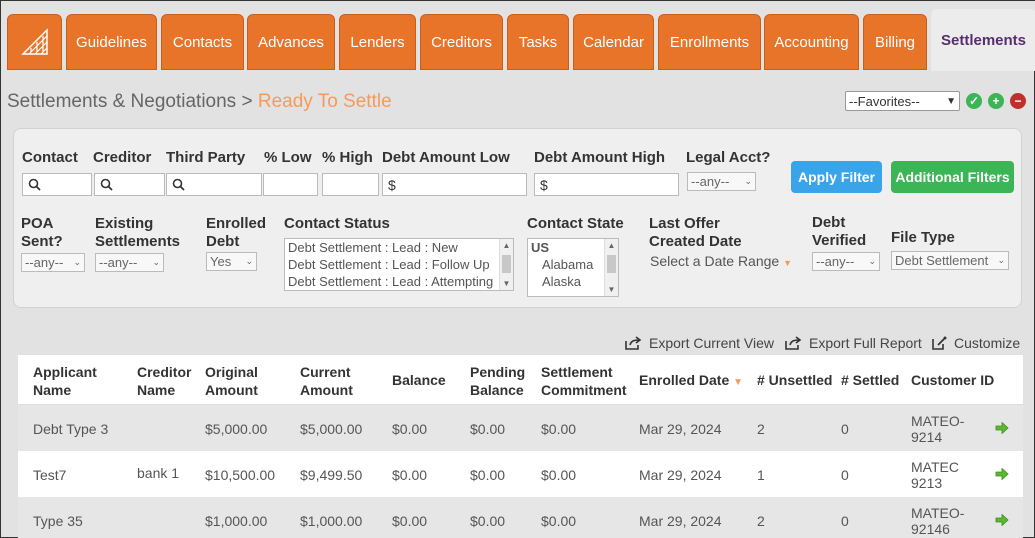 Image resolution: width=1035 pixels, height=538 pixels. What do you see at coordinates (231, 381) in the screenshot?
I see `col-original-amount: Original Amount` at bounding box center [231, 381].